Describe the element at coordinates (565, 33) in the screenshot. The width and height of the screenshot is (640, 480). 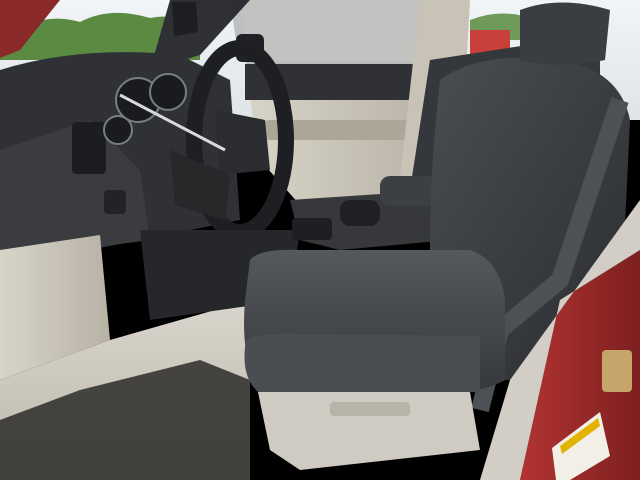
I see `headrest` at that location.